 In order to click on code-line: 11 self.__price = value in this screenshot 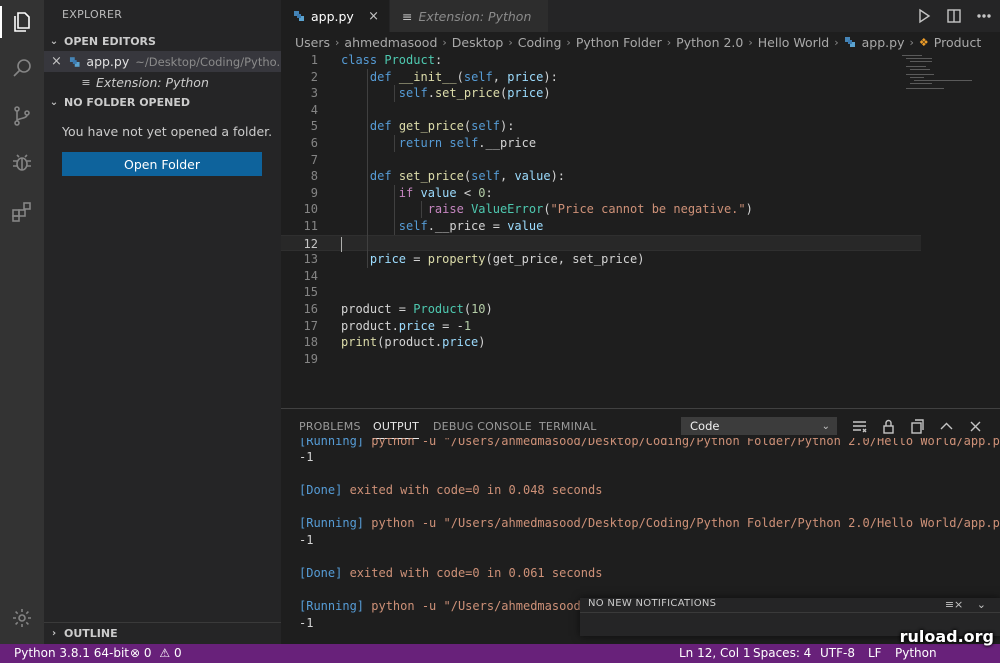, I will do `click(601, 226)`.